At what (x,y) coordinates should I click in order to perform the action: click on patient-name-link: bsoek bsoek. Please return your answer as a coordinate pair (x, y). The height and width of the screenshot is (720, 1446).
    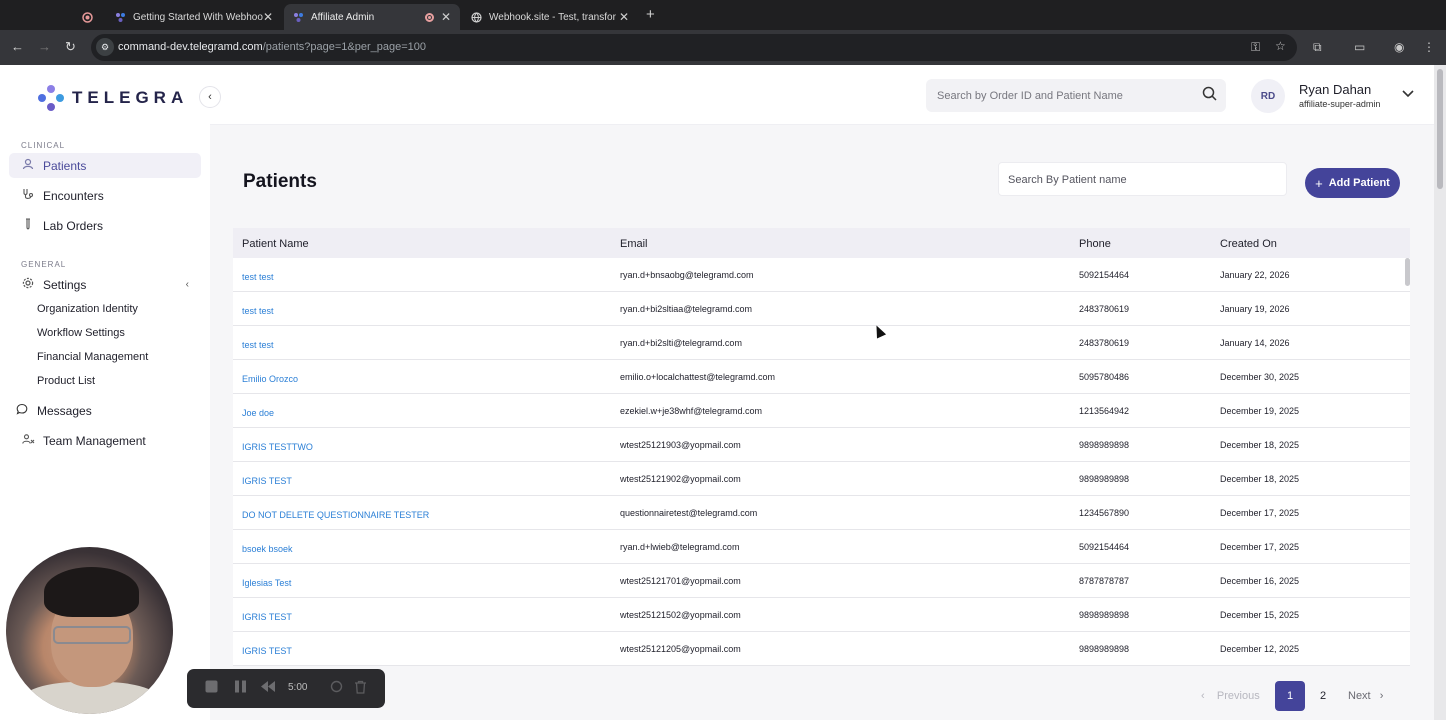
    Looking at the image, I should click on (267, 549).